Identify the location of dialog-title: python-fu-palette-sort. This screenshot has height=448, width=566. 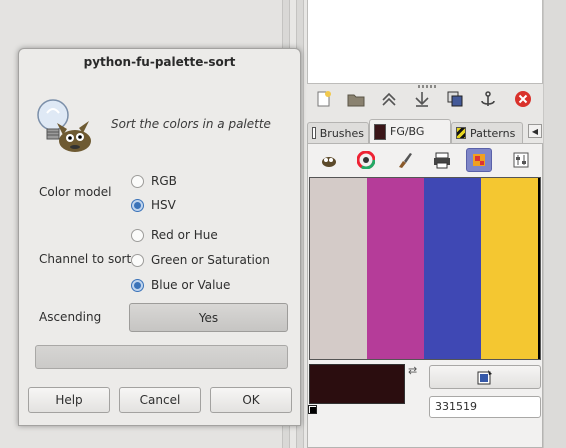
(159, 62).